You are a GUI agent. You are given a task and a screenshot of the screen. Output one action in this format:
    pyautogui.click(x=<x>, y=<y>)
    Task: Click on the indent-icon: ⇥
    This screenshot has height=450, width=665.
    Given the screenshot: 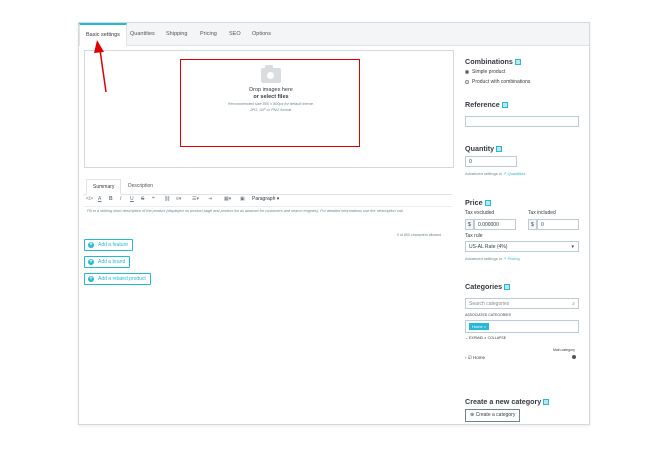 What is the action you would take?
    pyautogui.click(x=210, y=199)
    